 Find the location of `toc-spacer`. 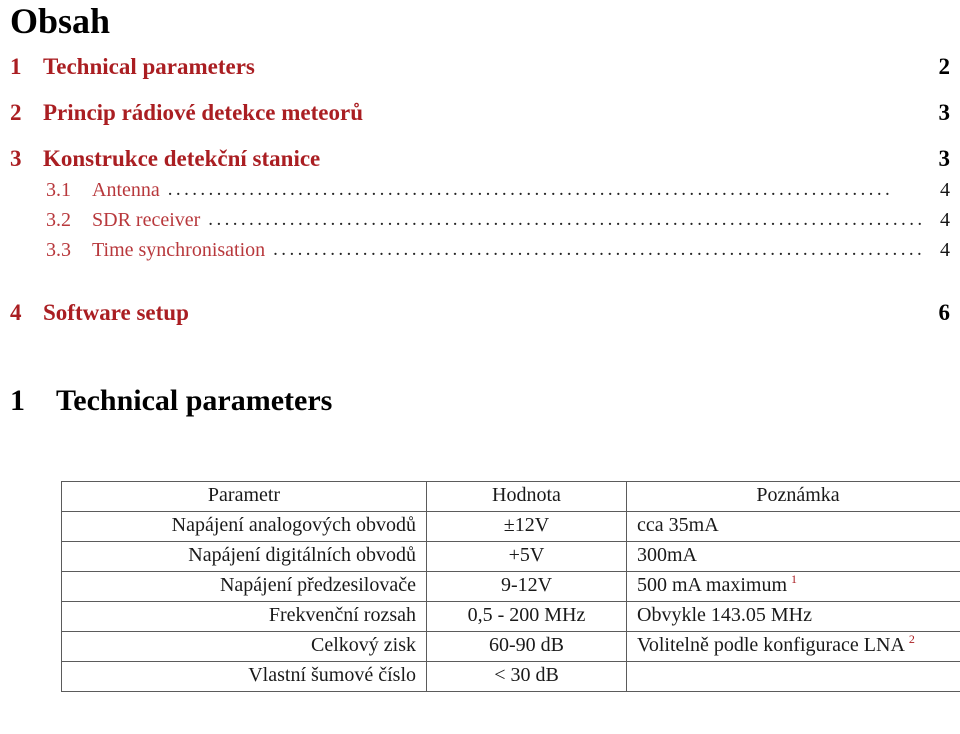

toc-spacer is located at coordinates (480, 273).